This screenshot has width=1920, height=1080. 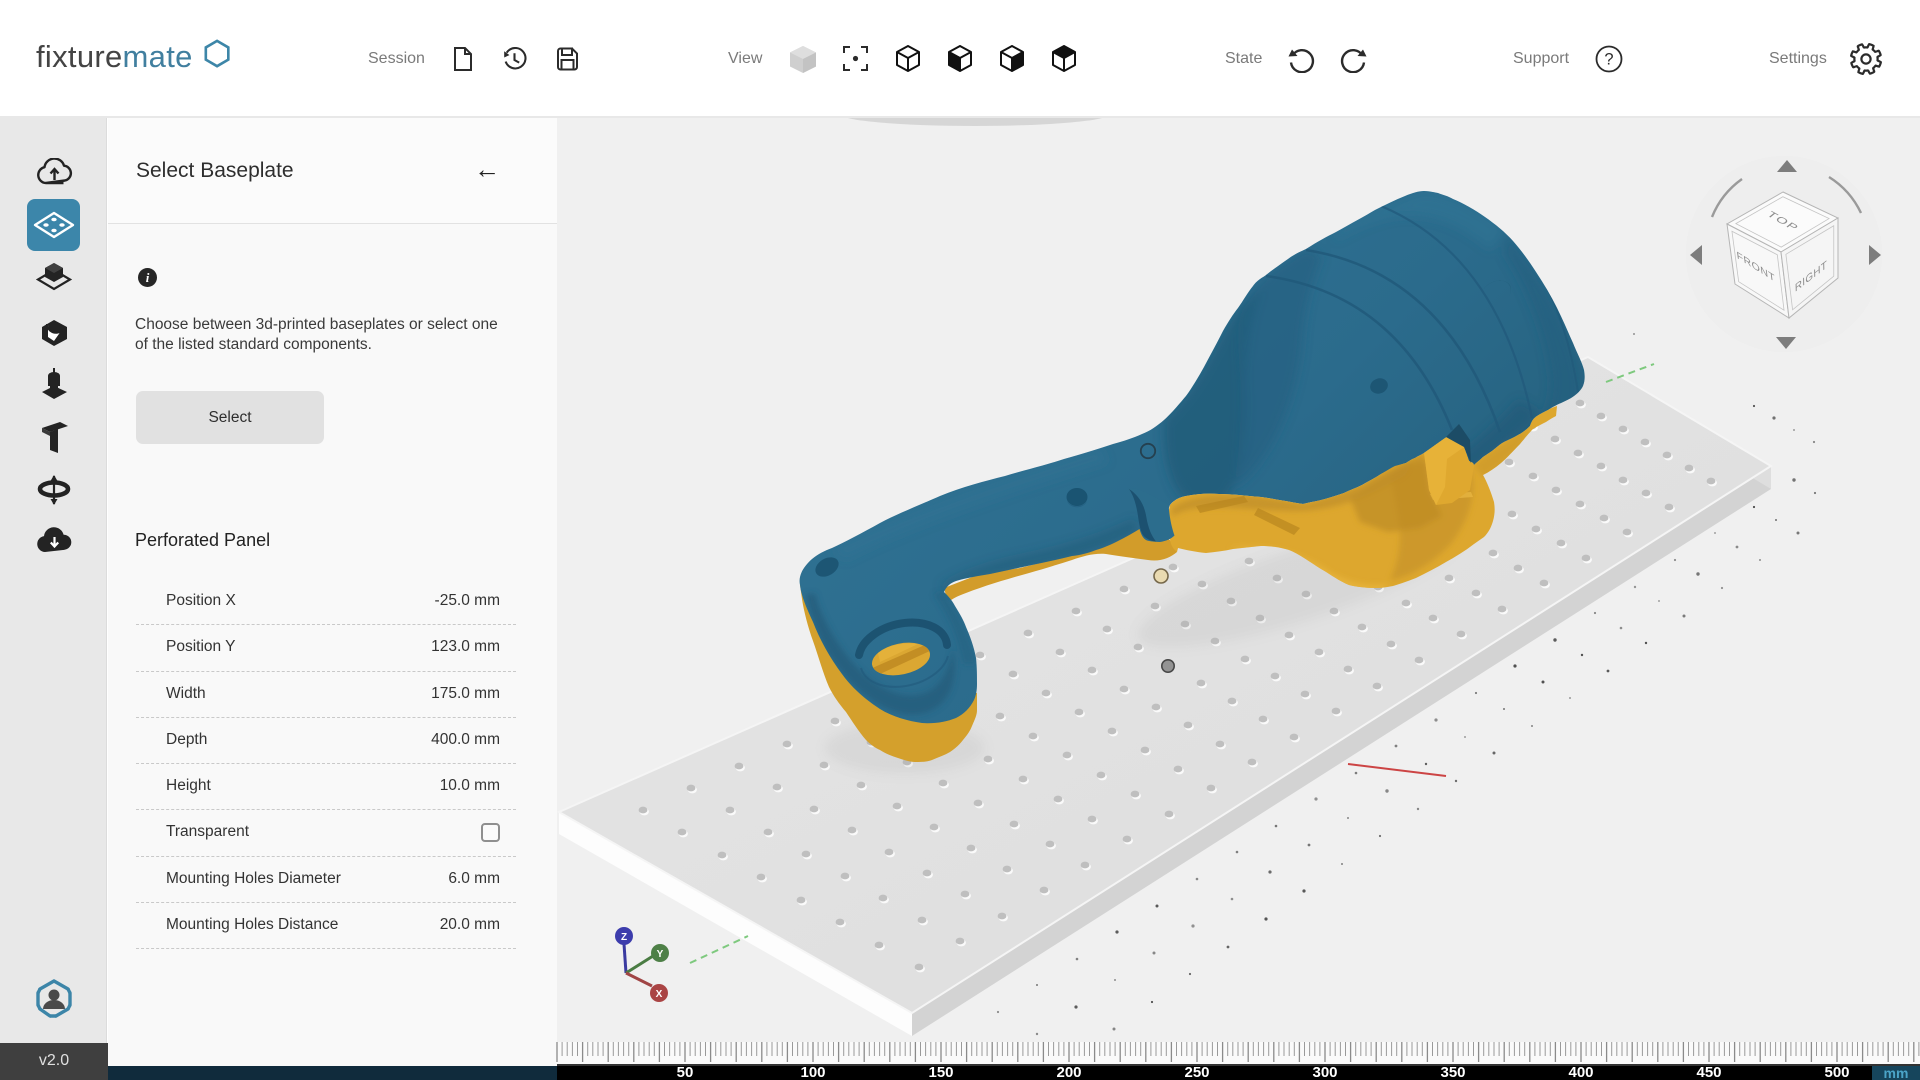 I want to click on svg-text: 400, so click(x=1580, y=1072).